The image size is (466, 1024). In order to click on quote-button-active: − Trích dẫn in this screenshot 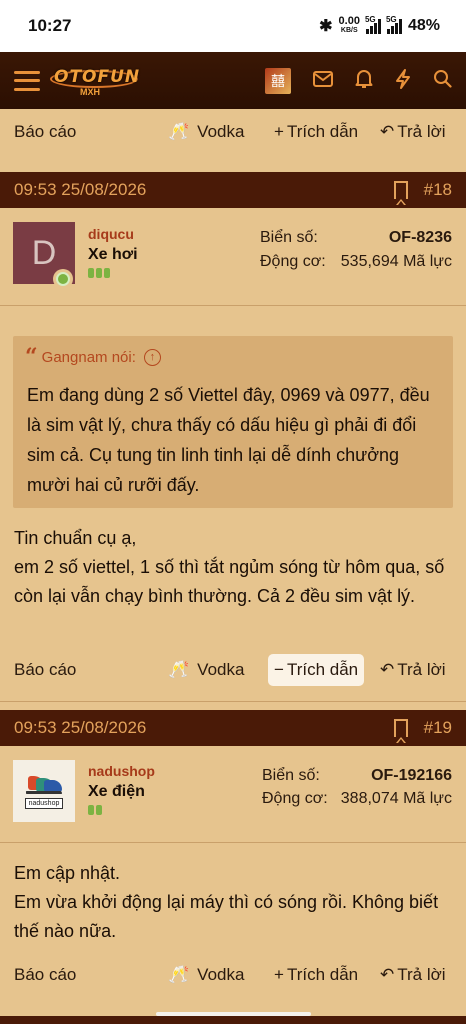, I will do `click(316, 670)`.